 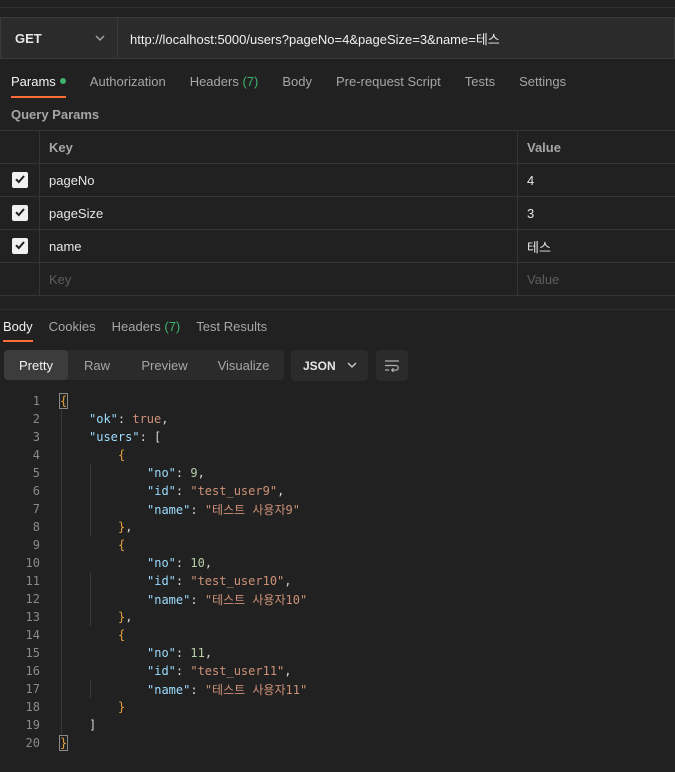 What do you see at coordinates (197, 563) in the screenshot?
I see `code-token: 10` at bounding box center [197, 563].